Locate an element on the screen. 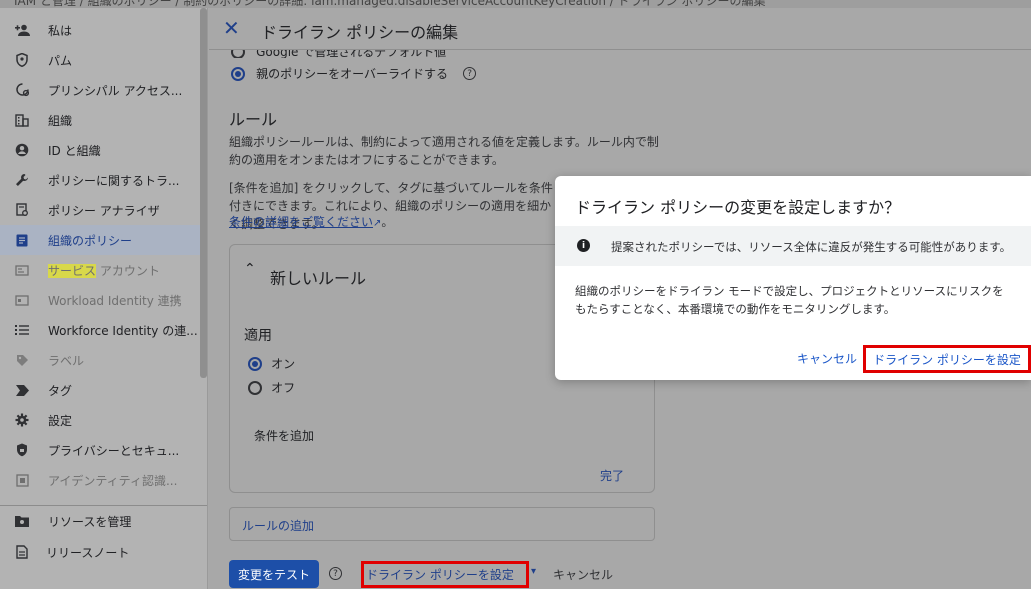  person-add-icon is located at coordinates (22, 30).